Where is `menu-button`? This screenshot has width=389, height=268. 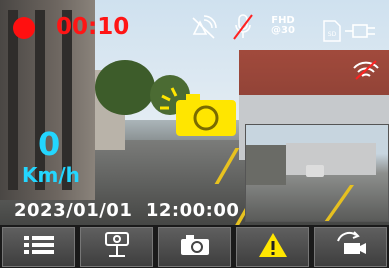
menu-button is located at coordinates (38, 247).